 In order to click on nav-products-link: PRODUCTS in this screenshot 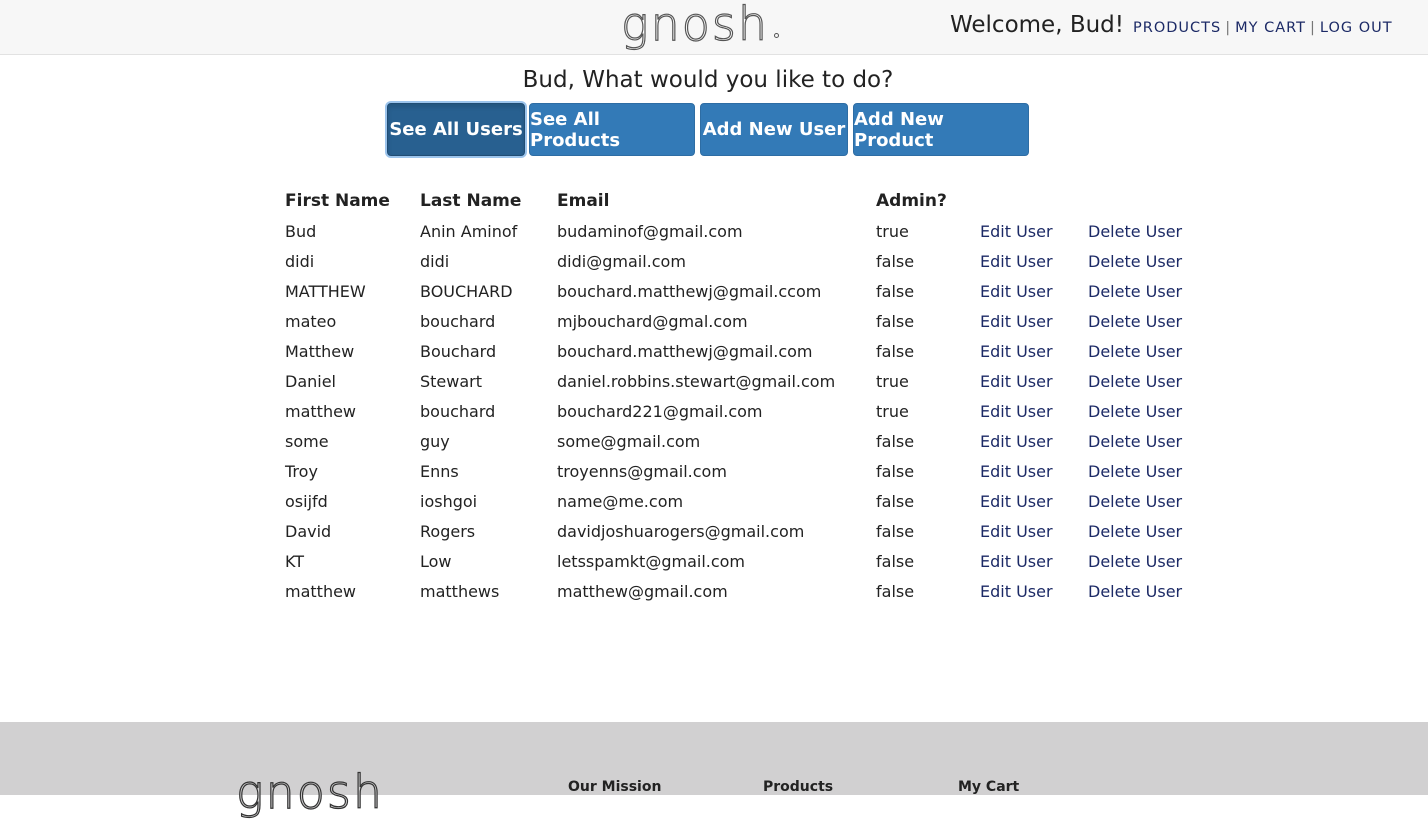, I will do `click(1177, 28)`.